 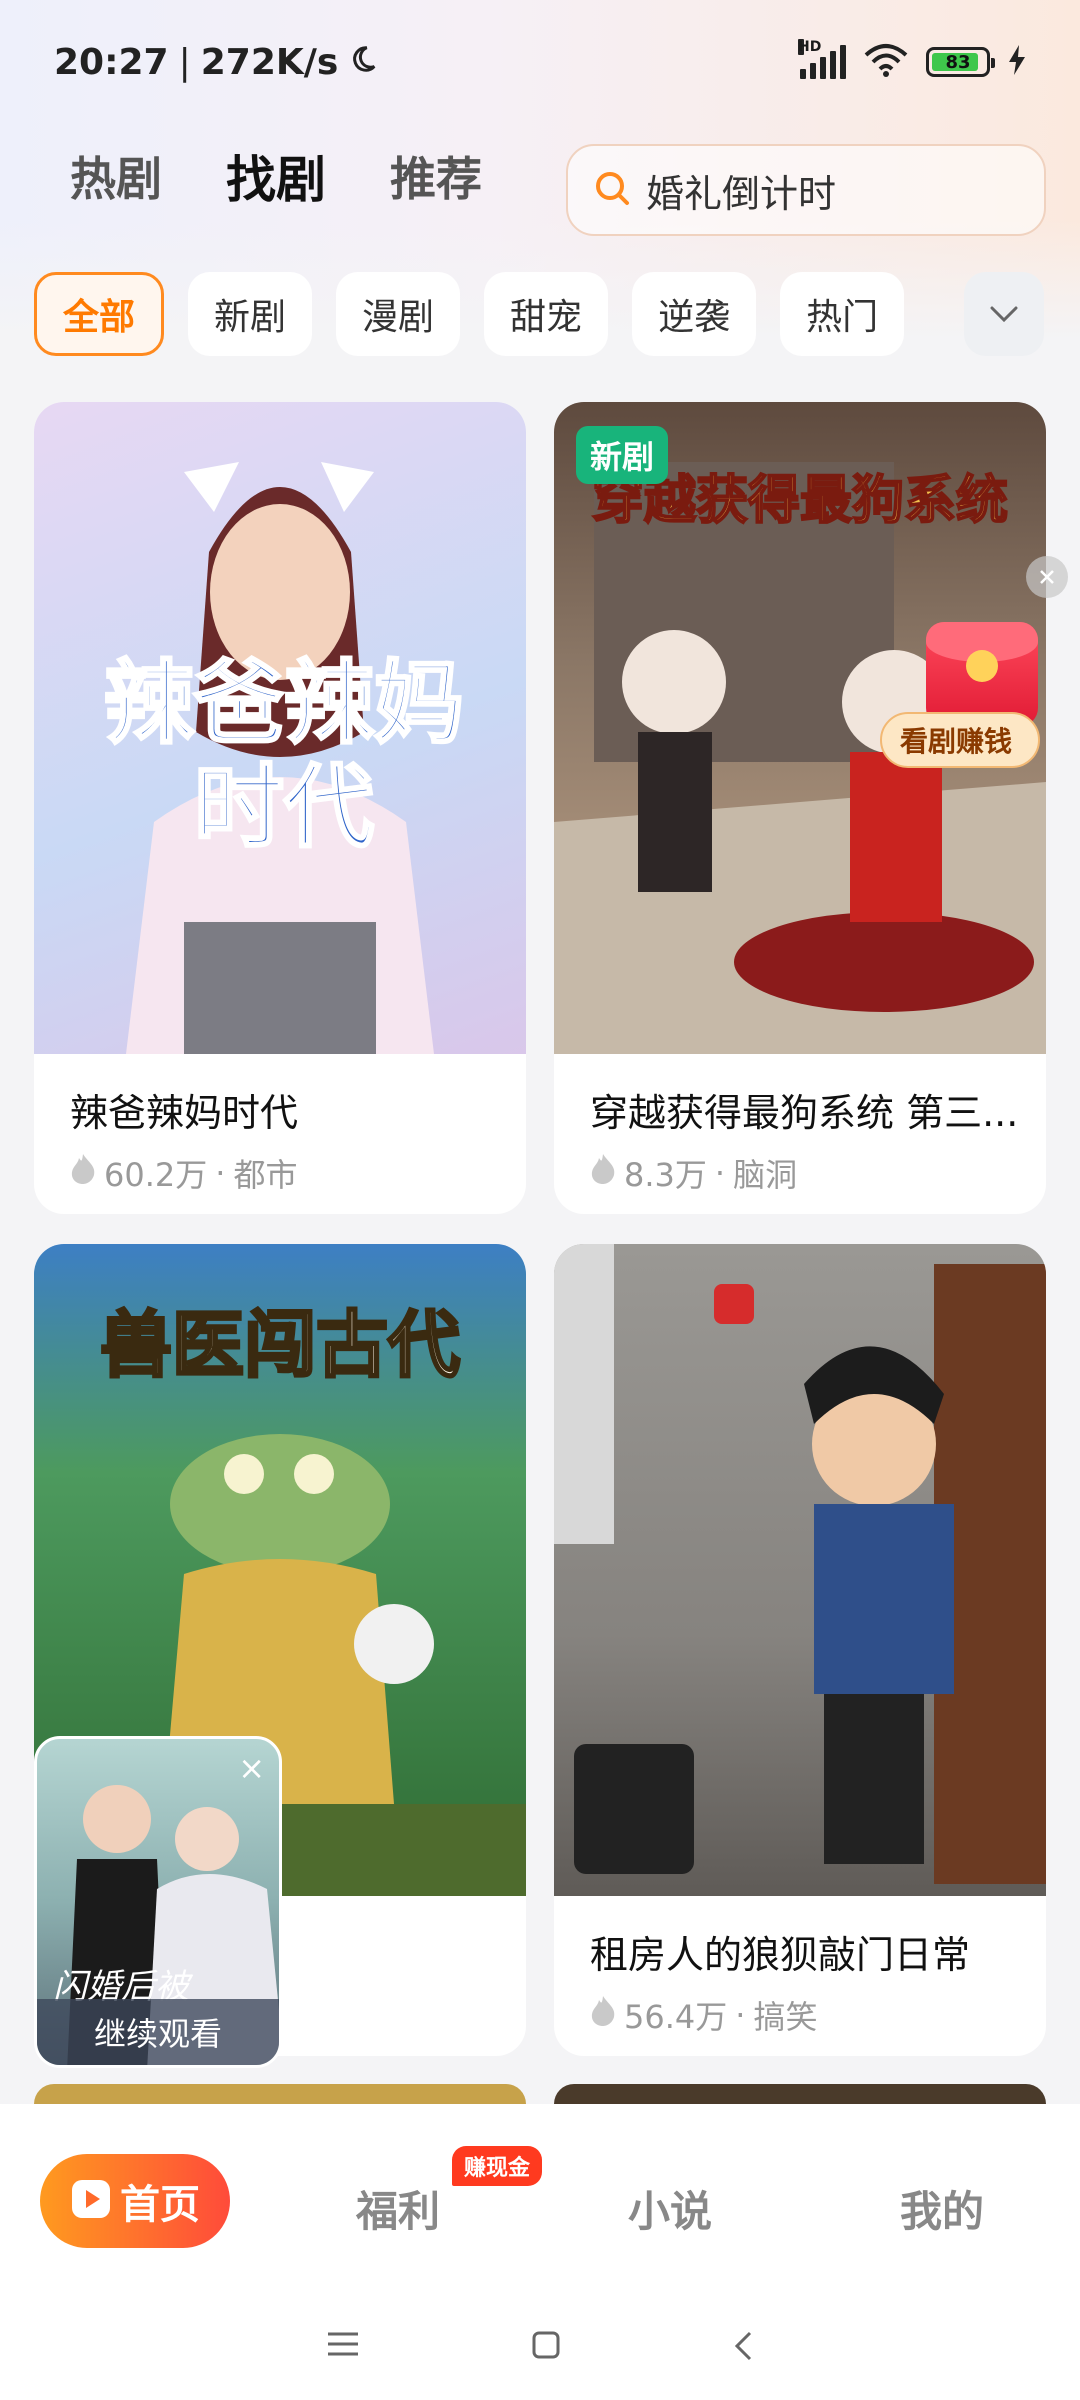 What do you see at coordinates (156, 1175) in the screenshot?
I see `drama-views: 60.2万` at bounding box center [156, 1175].